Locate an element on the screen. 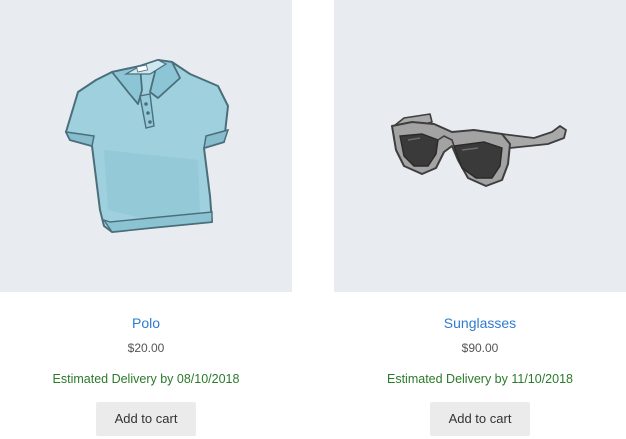  product-price-sunglasses: $90.00 is located at coordinates (480, 348).